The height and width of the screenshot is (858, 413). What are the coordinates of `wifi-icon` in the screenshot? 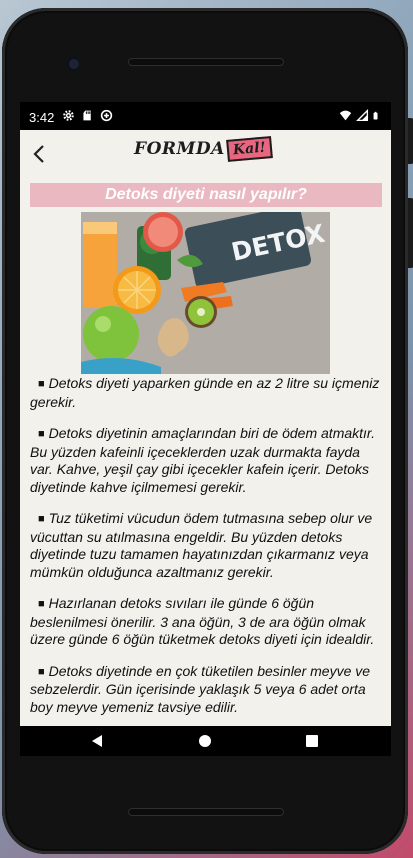 It's located at (345, 115).